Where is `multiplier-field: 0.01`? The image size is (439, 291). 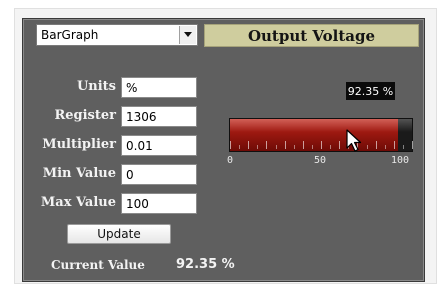 multiplier-field: 0.01 is located at coordinates (159, 145).